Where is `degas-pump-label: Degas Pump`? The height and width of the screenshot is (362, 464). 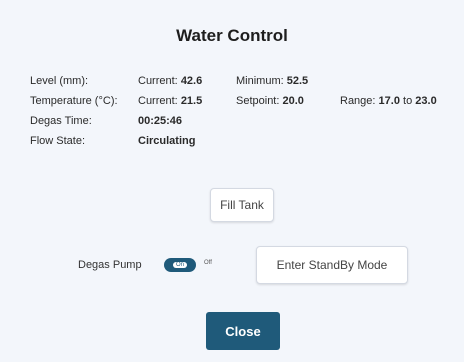
degas-pump-label: Degas Pump is located at coordinates (110, 265).